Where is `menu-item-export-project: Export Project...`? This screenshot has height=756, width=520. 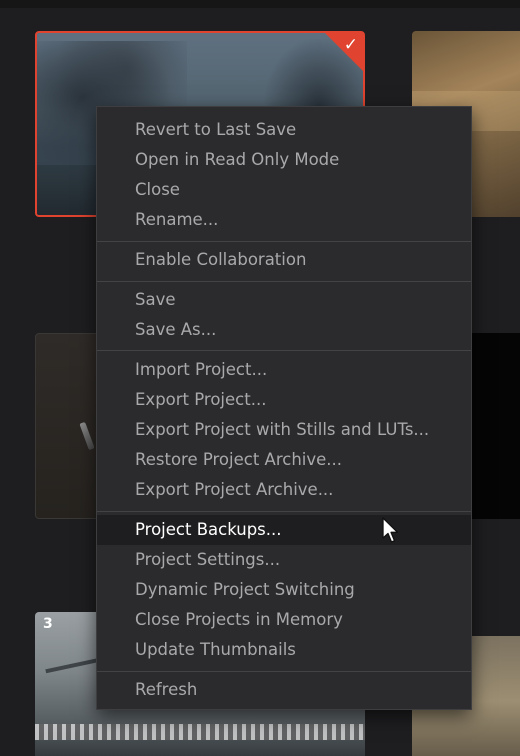 menu-item-export-project: Export Project... is located at coordinates (284, 400).